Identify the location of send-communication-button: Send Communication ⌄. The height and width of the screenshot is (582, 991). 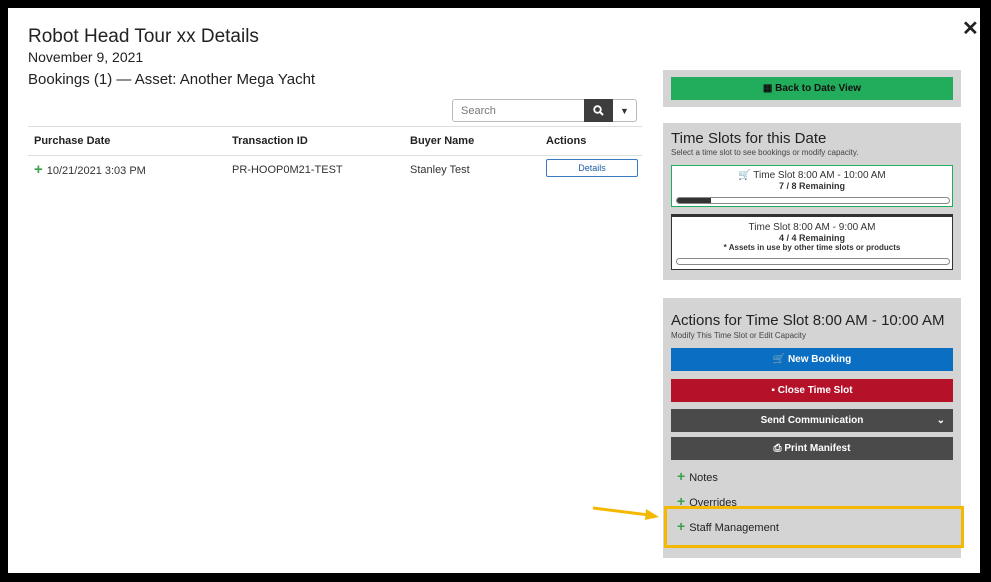
(812, 420).